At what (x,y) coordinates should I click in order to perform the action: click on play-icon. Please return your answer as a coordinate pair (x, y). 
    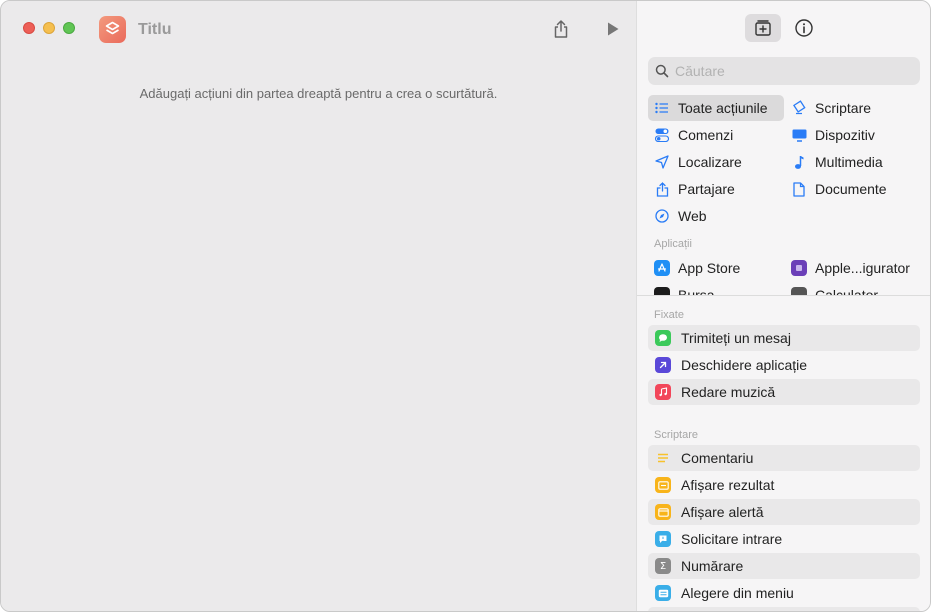
    Looking at the image, I should click on (613, 29).